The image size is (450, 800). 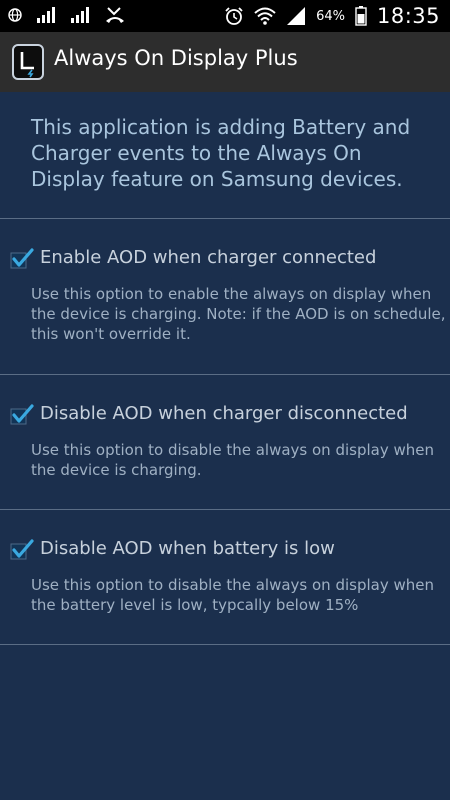 I want to click on app-logo-icon, so click(x=28, y=62).